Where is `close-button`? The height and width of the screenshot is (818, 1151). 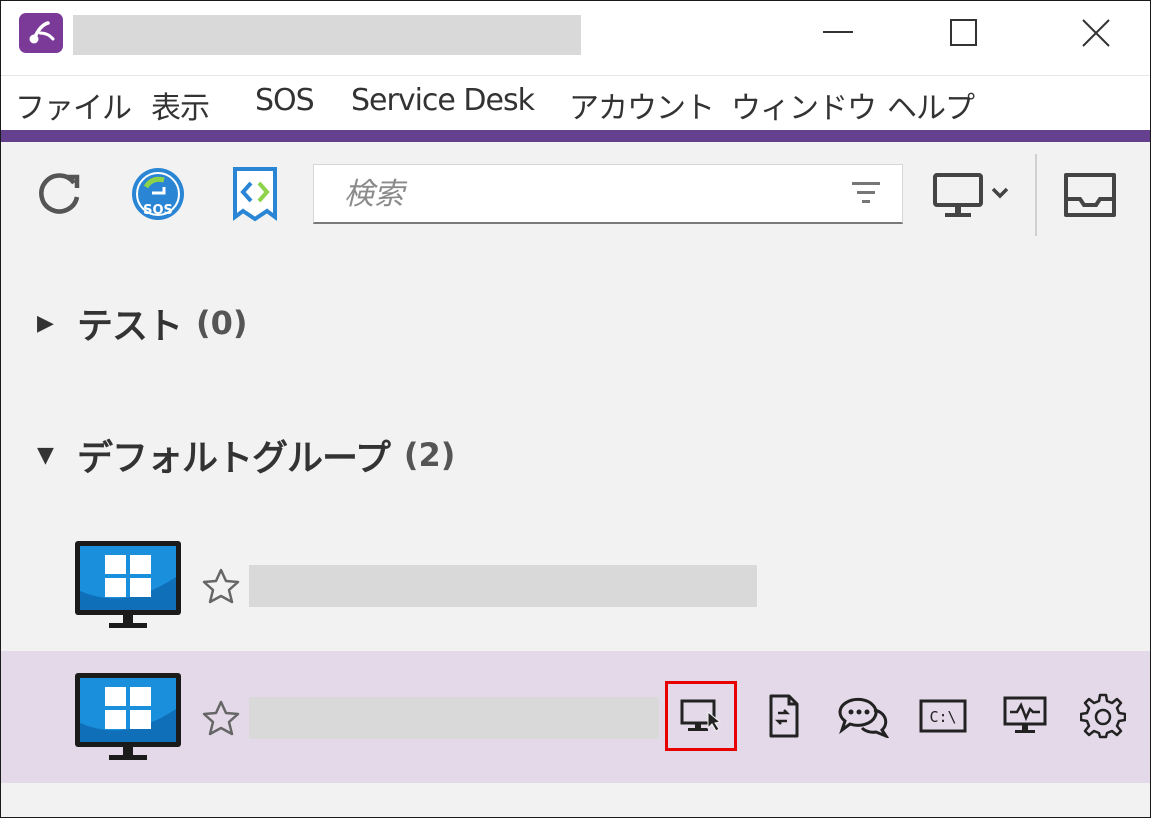
close-button is located at coordinates (1096, 33).